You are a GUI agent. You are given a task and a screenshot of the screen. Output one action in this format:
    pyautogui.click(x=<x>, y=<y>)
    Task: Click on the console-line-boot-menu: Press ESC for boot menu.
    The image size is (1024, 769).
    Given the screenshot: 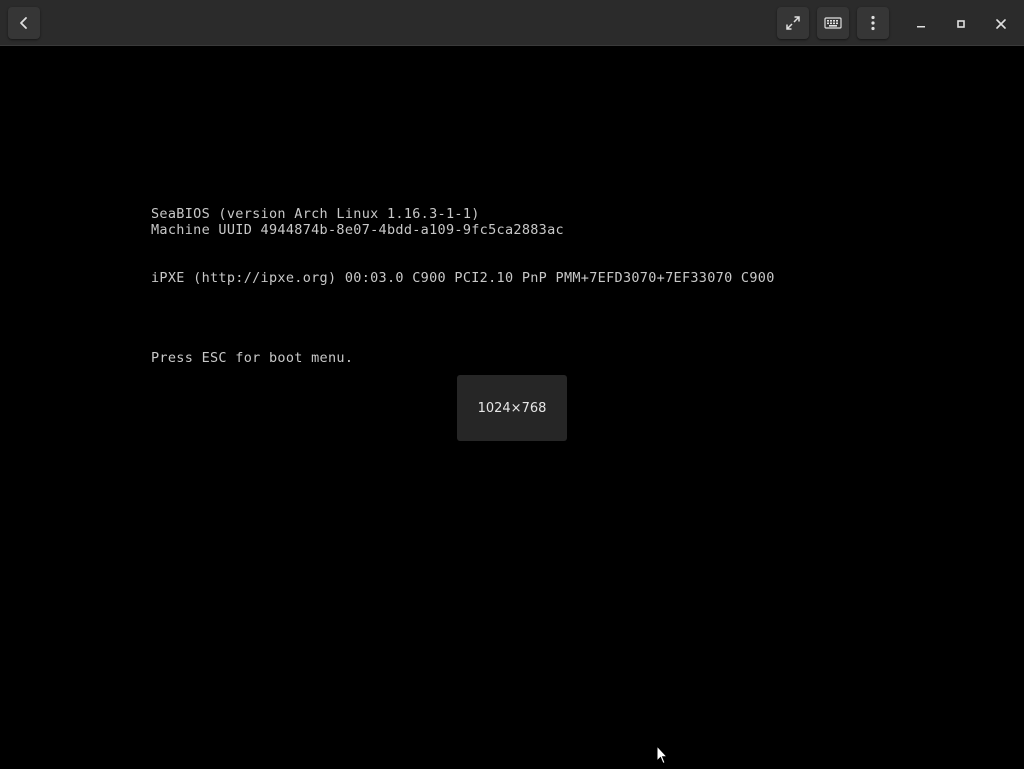 What is the action you would take?
    pyautogui.click(x=252, y=358)
    